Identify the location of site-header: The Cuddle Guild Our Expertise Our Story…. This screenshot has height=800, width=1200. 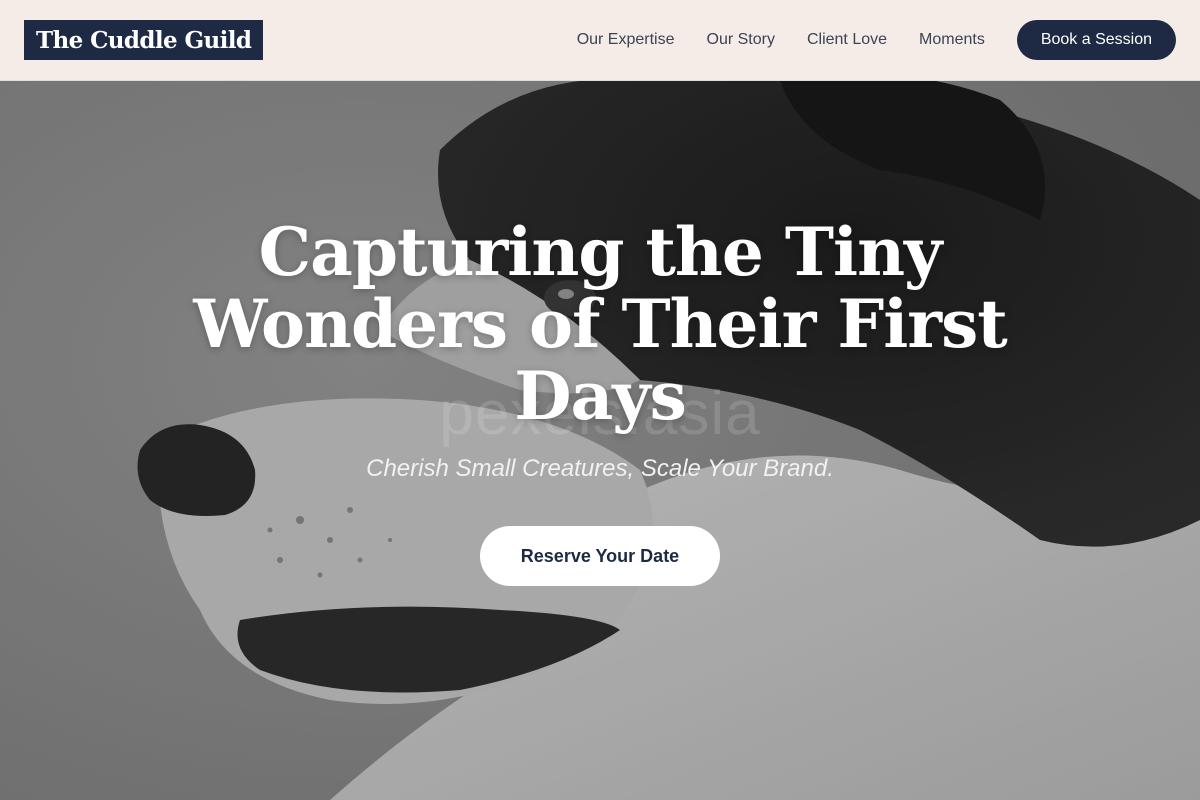
(600, 40).